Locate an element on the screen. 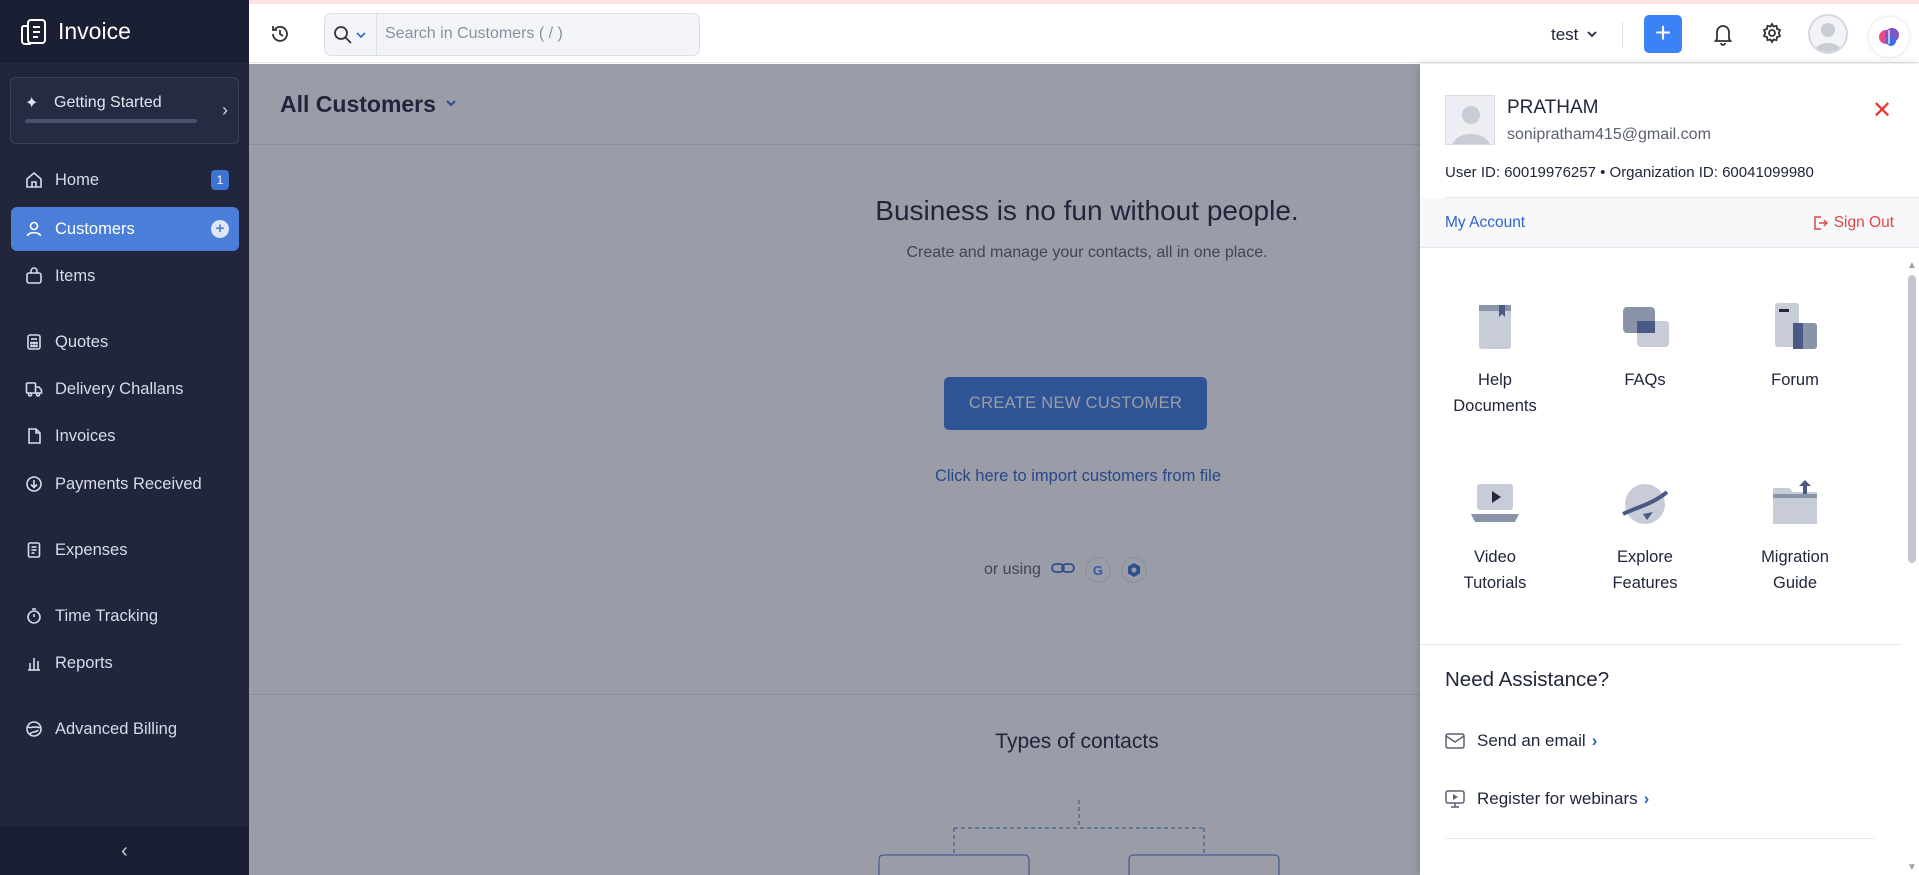 The height and width of the screenshot is (875, 1919). faqs-tile: FAQs is located at coordinates (1645, 345).